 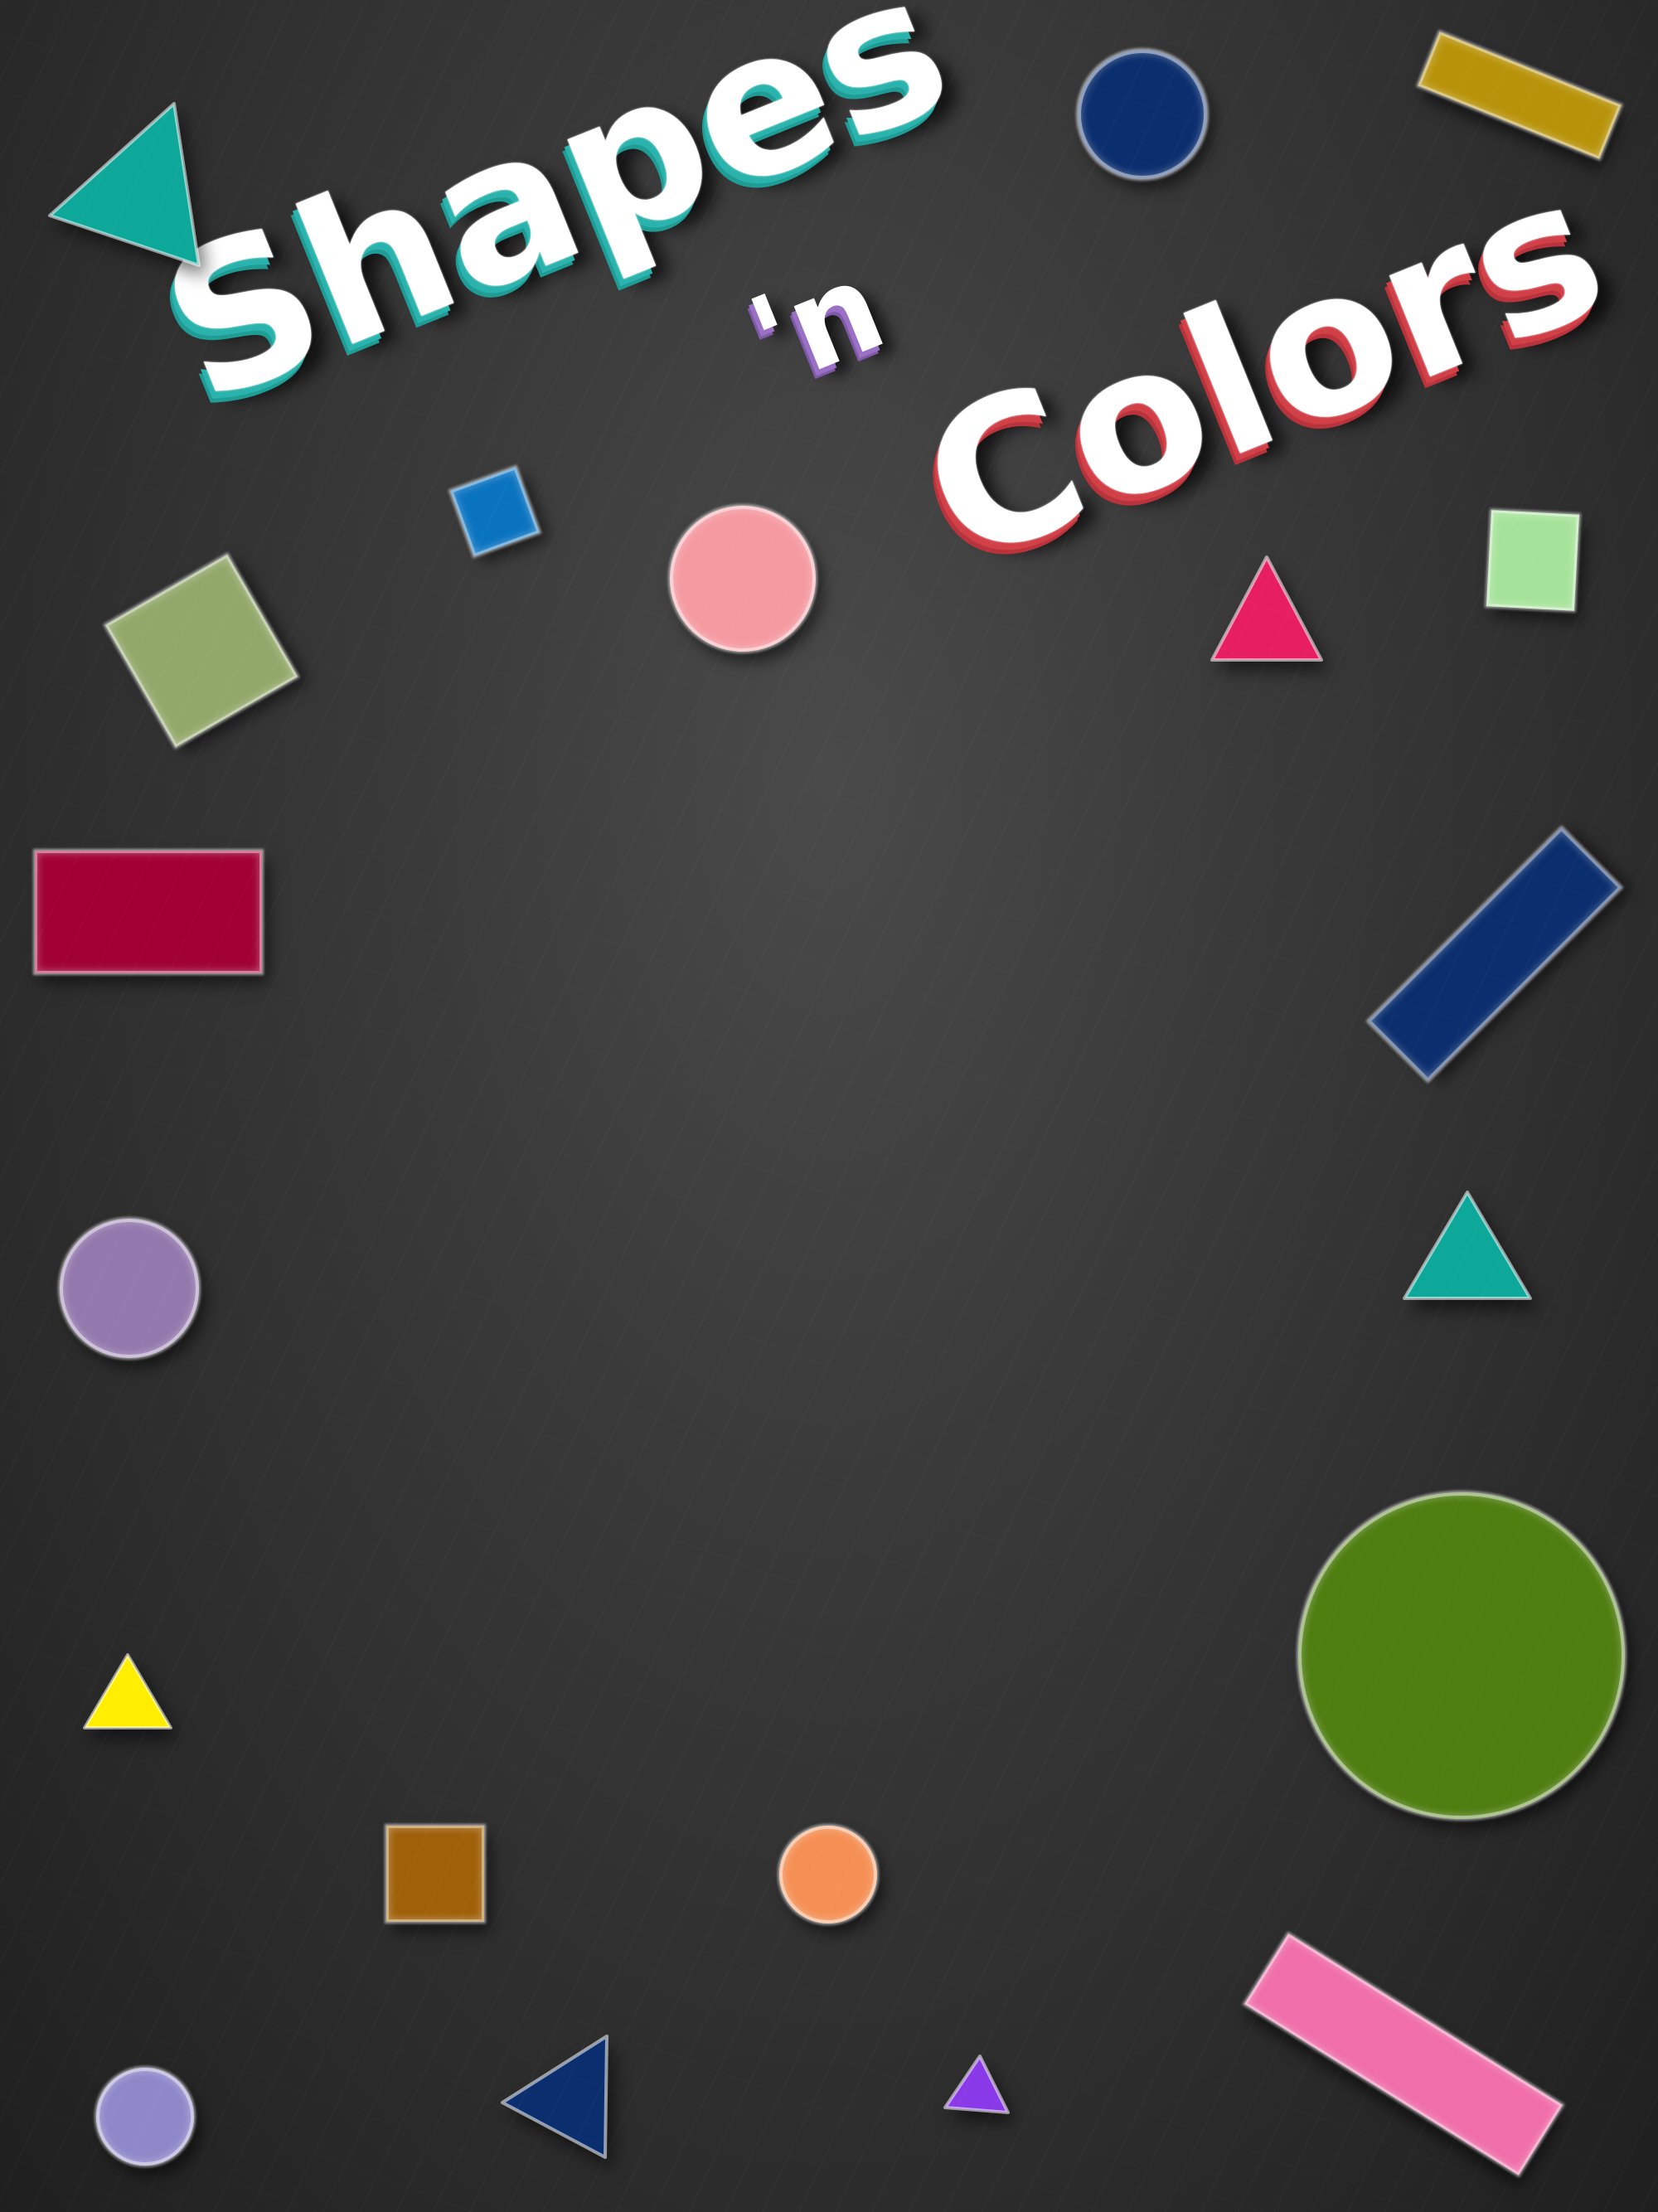 What do you see at coordinates (129, 1288) in the screenshot?
I see `lavender-circle` at bounding box center [129, 1288].